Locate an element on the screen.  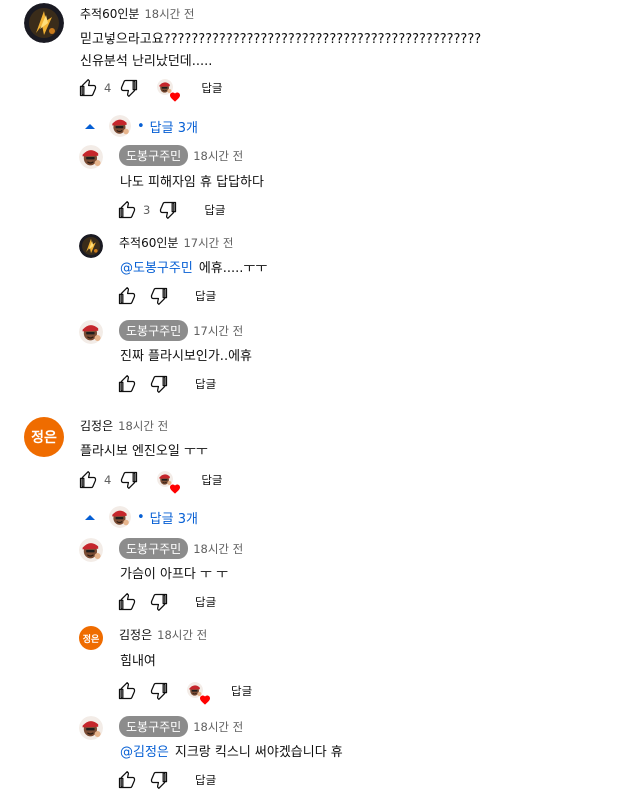
commenter-avatar: 정은 is located at coordinates (44, 437).